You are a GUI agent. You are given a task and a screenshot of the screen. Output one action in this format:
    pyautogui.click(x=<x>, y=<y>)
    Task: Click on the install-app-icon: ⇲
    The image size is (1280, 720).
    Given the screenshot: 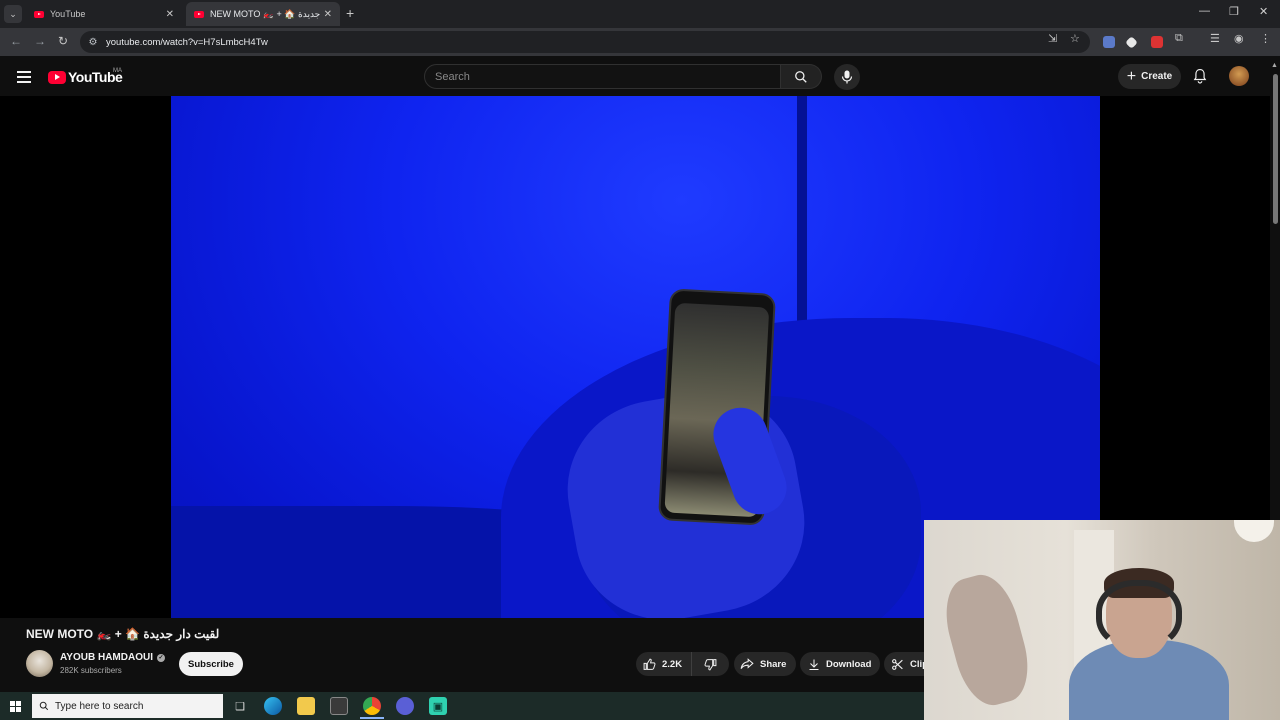 What is the action you would take?
    pyautogui.click(x=1052, y=38)
    